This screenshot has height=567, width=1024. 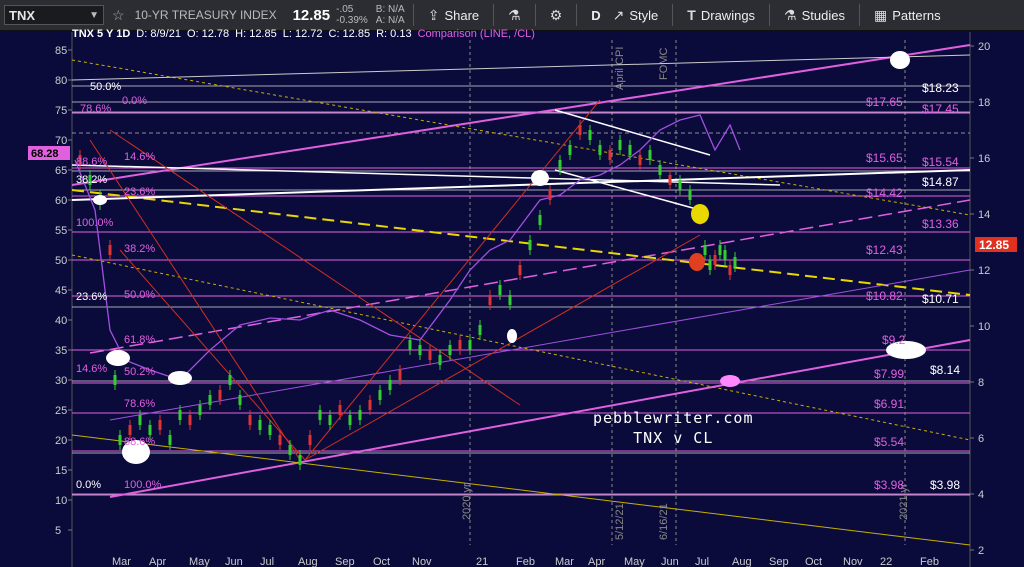 What do you see at coordinates (644, 15) in the screenshot?
I see `style-label: Style` at bounding box center [644, 15].